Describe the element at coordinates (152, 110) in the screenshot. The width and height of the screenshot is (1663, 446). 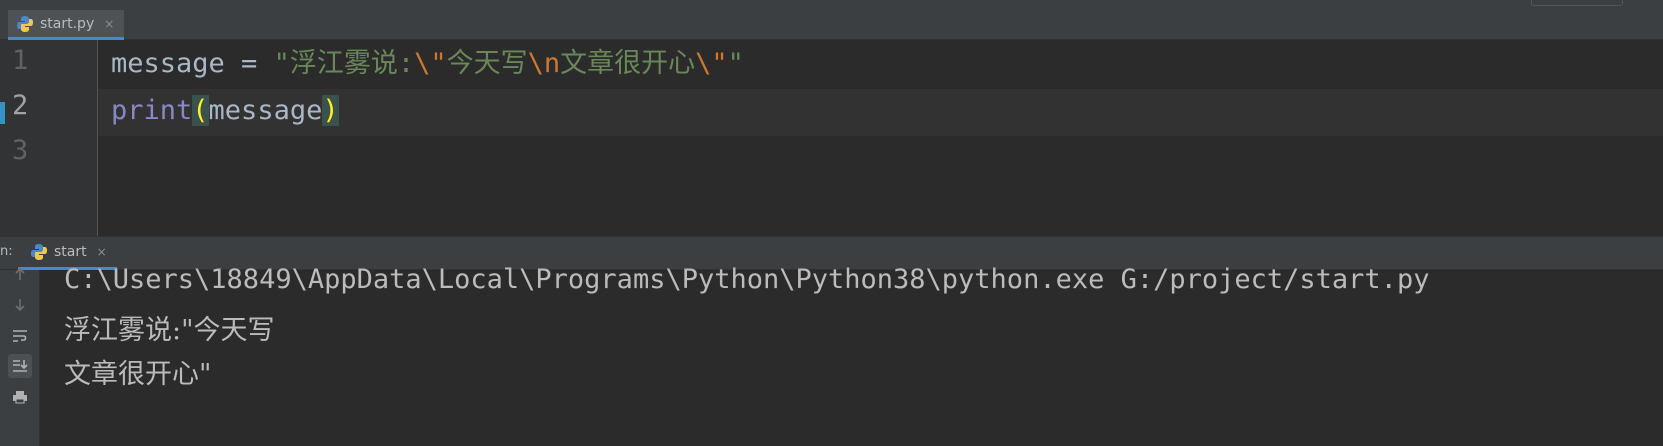
I see `builtin-print: print` at that location.